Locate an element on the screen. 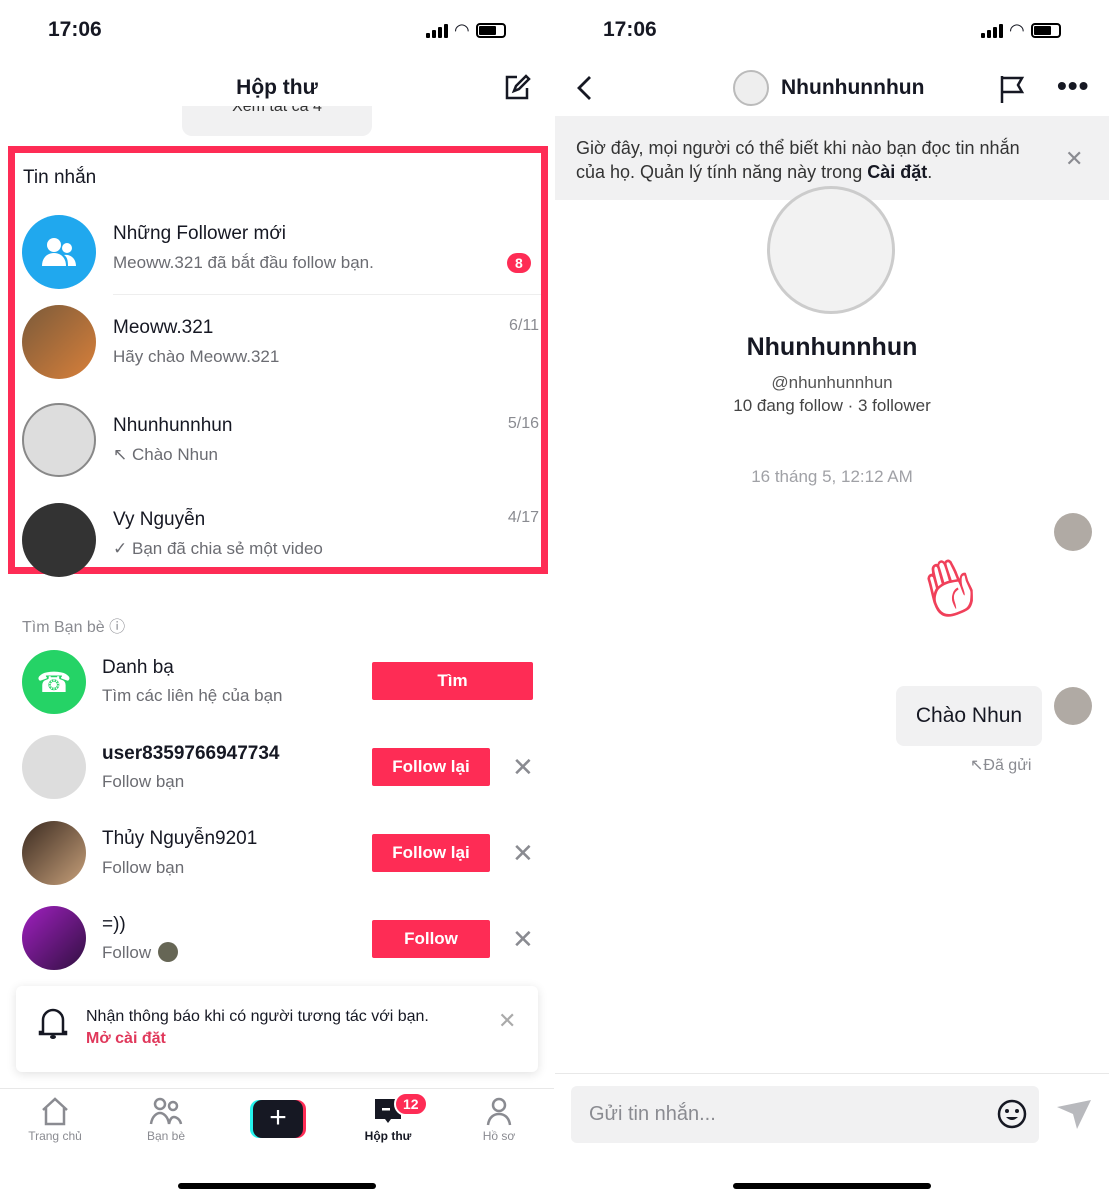 This screenshot has width=1109, height=1200. suggestion-name: Danh bạ is located at coordinates (138, 667).